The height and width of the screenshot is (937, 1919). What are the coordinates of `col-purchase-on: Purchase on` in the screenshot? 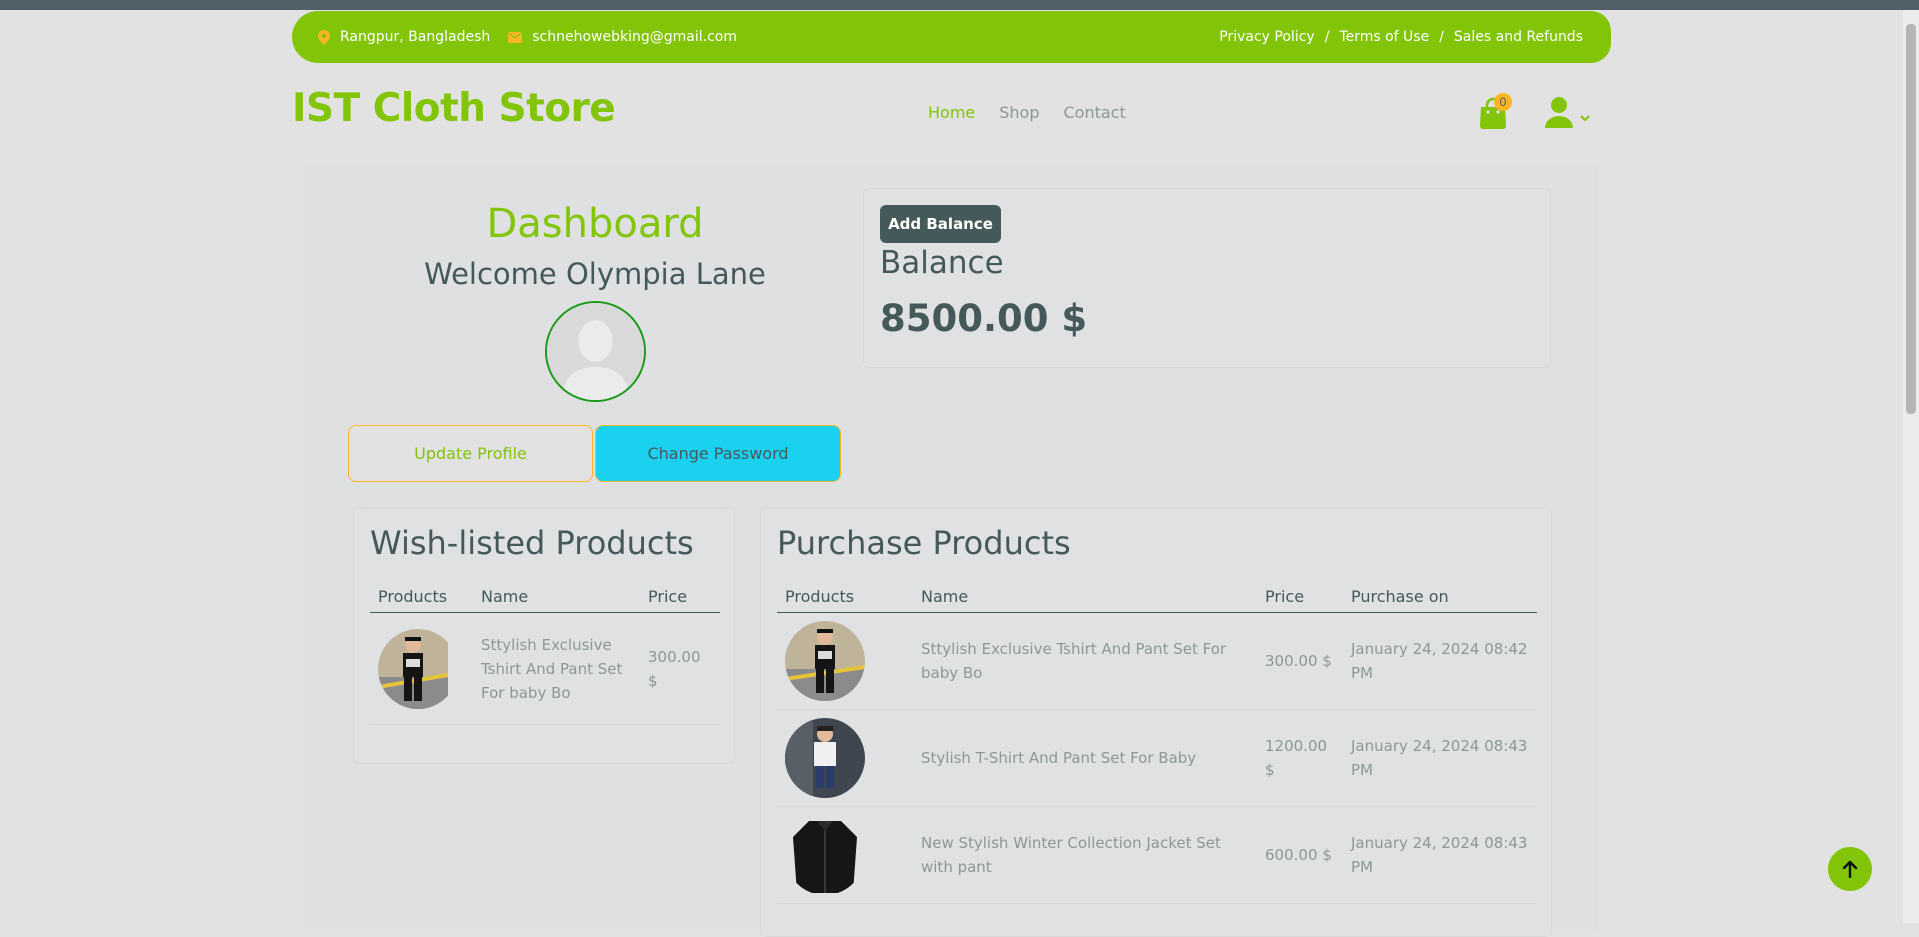 It's located at (1440, 594).